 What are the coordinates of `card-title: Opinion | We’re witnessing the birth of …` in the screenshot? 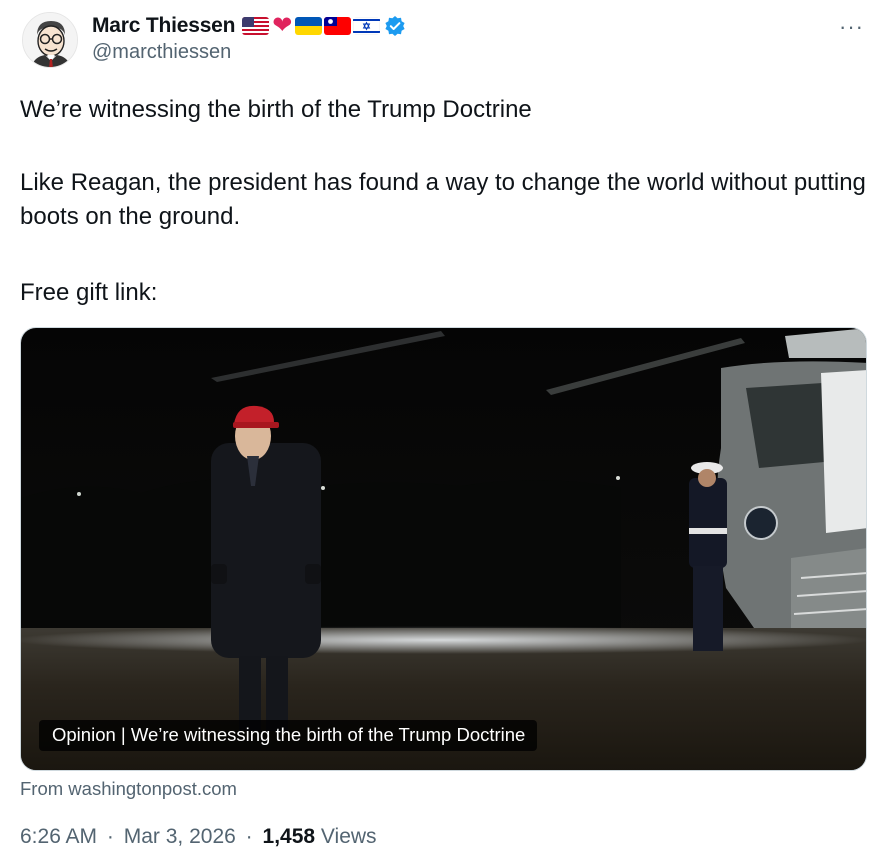 It's located at (288, 735).